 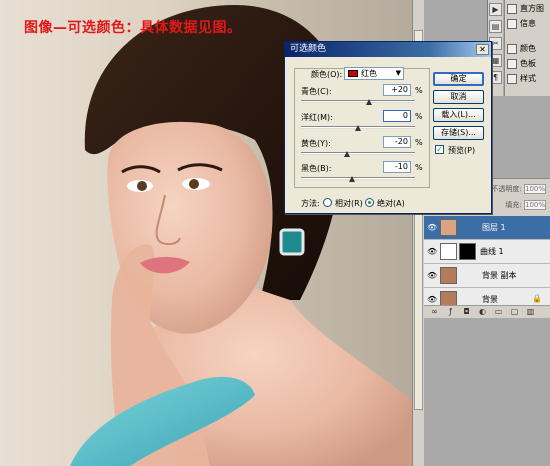 What do you see at coordinates (358, 178) in the screenshot?
I see `black-slider-track` at bounding box center [358, 178].